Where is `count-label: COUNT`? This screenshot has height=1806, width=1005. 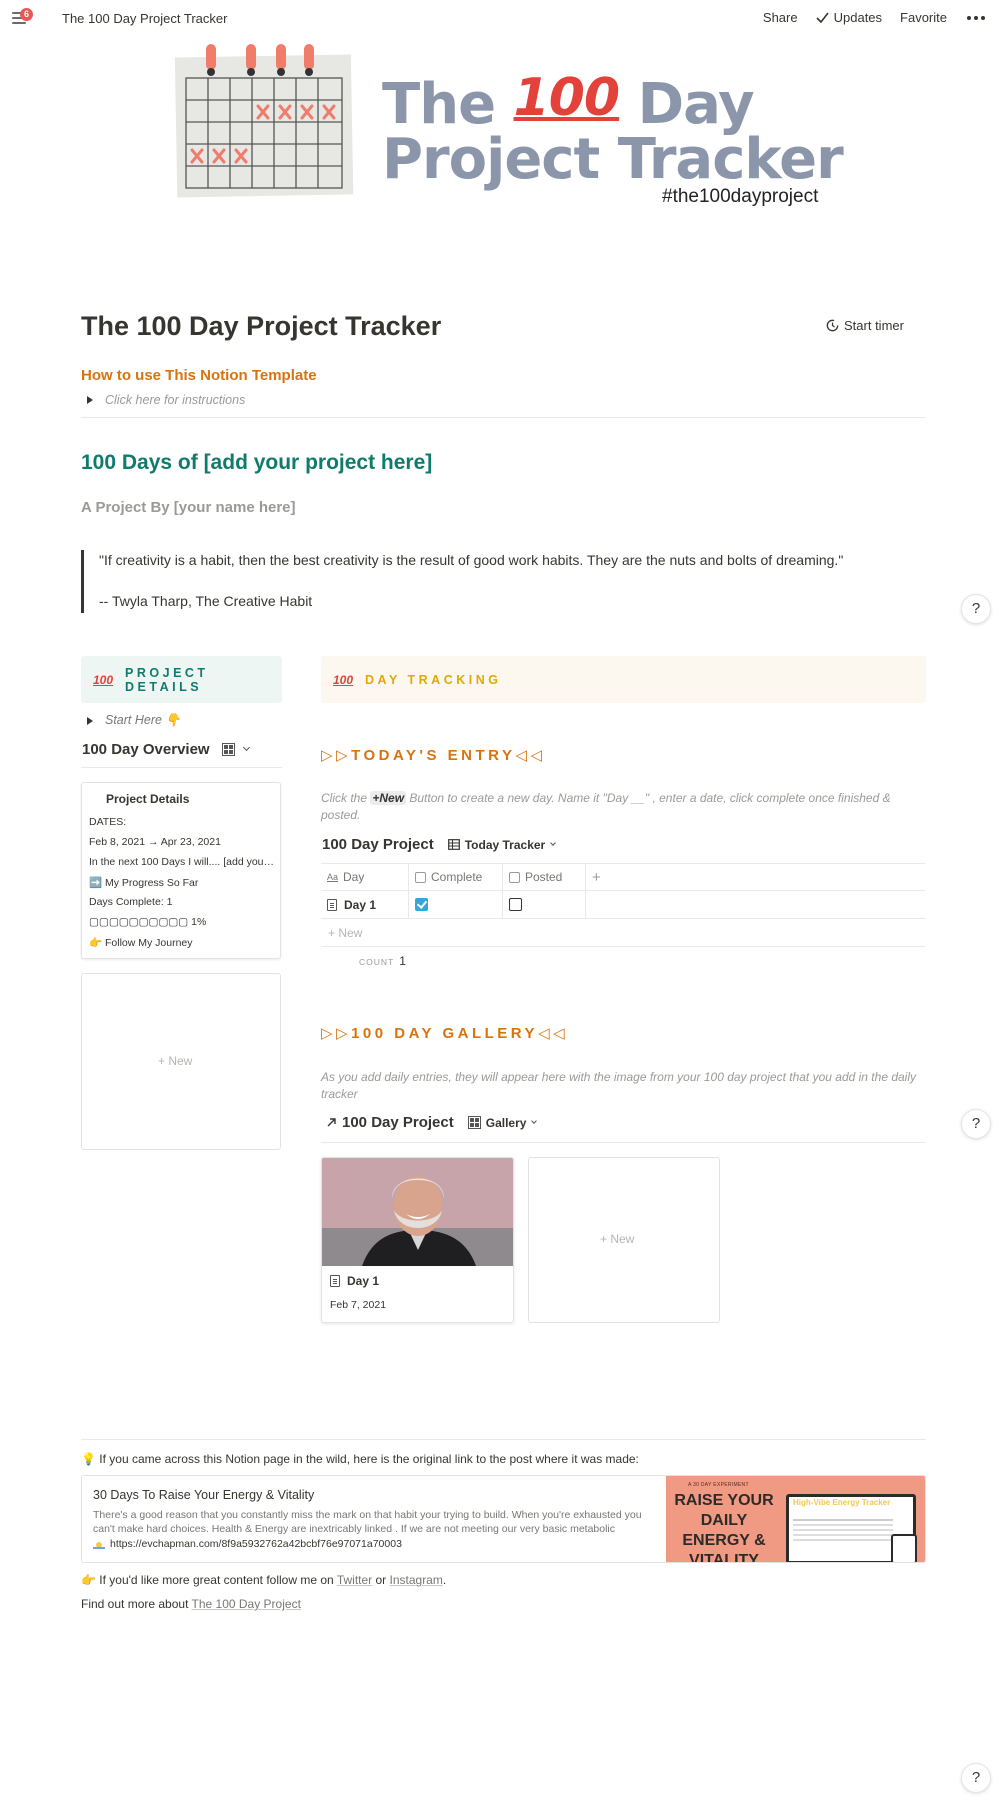
count-label: COUNT is located at coordinates (377, 962).